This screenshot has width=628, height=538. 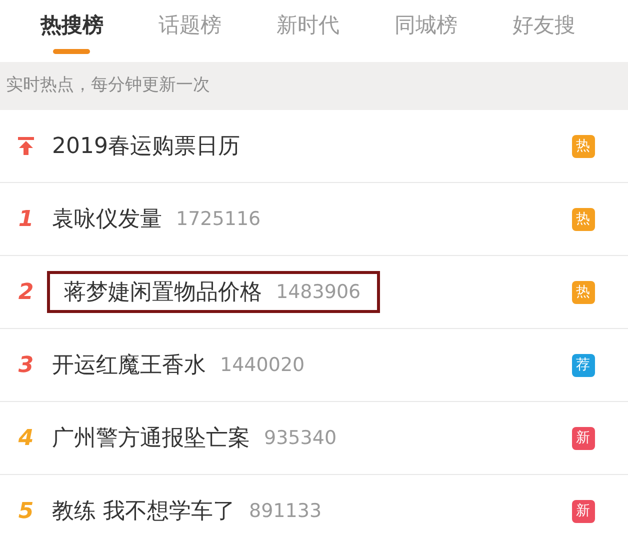 What do you see at coordinates (314, 146) in the screenshot?
I see `hot-search-row: 2019春运购票日历 热` at bounding box center [314, 146].